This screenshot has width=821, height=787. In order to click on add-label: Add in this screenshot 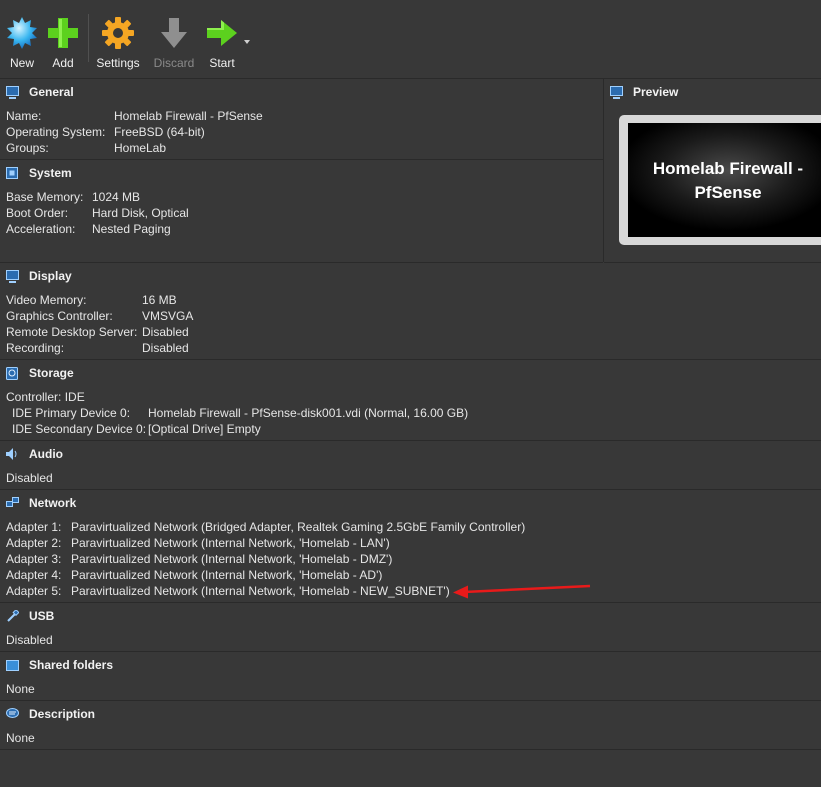, I will do `click(63, 63)`.